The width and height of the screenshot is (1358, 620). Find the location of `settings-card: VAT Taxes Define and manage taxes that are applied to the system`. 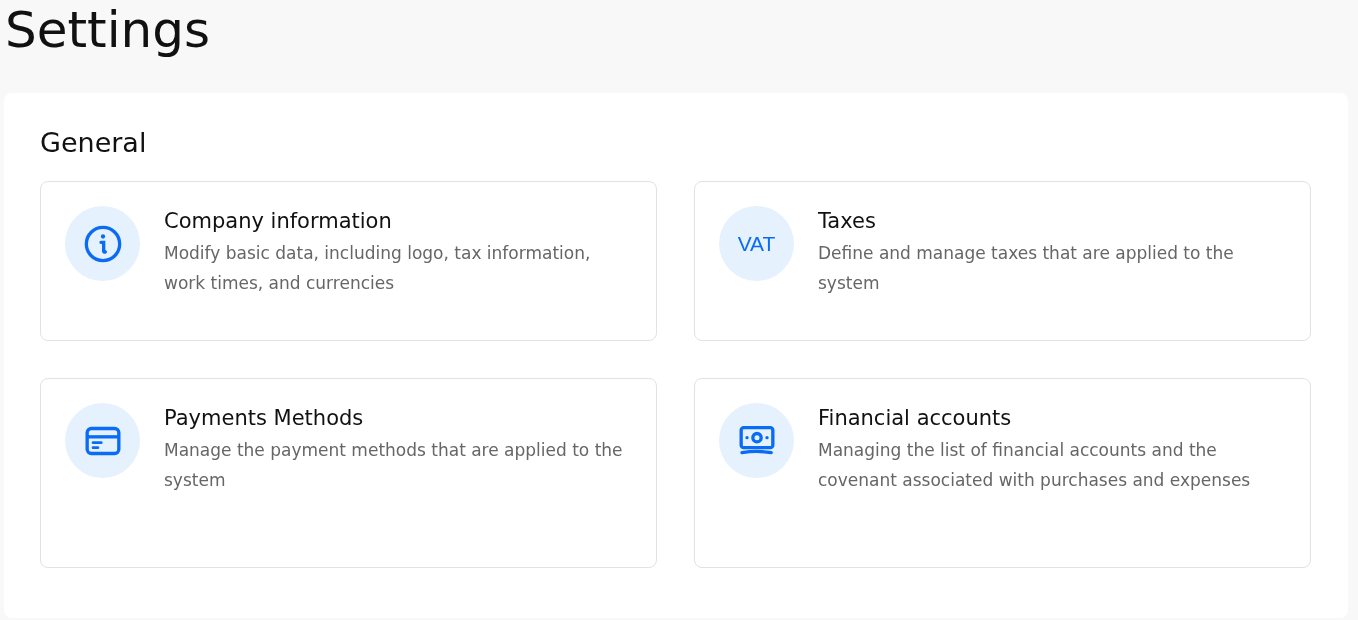

settings-card: VAT Taxes Define and manage taxes that are applied to the system is located at coordinates (1002, 261).